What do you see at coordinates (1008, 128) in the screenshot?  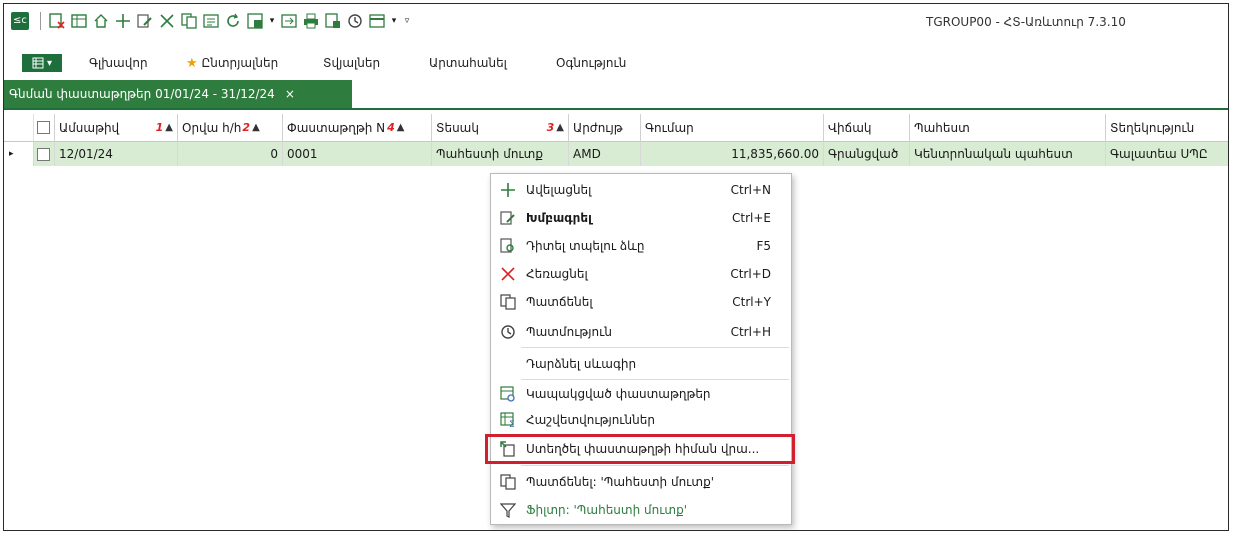 I see `column-header-warehouse: Պահեստ` at bounding box center [1008, 128].